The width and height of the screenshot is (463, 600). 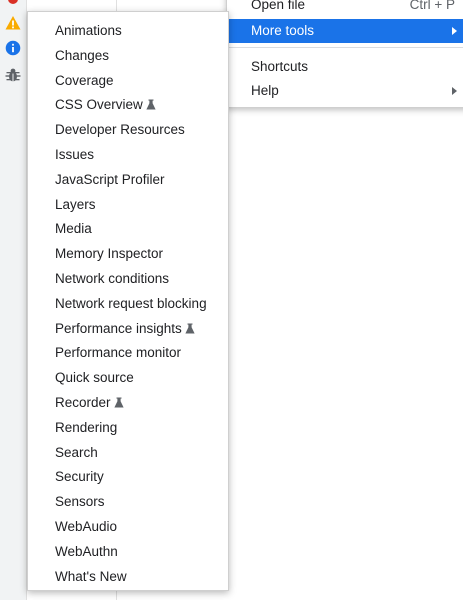 What do you see at coordinates (118, 328) in the screenshot?
I see `submenu-item-label: Performance insights` at bounding box center [118, 328].